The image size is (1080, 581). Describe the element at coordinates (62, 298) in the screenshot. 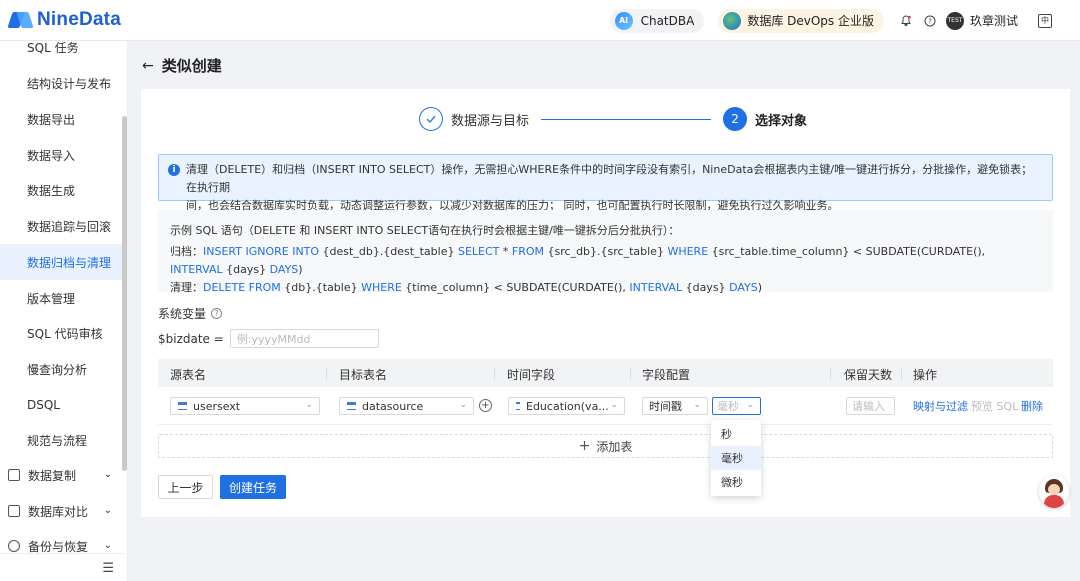

I see `sidebar-item-version-mgmt: 版本管理` at that location.